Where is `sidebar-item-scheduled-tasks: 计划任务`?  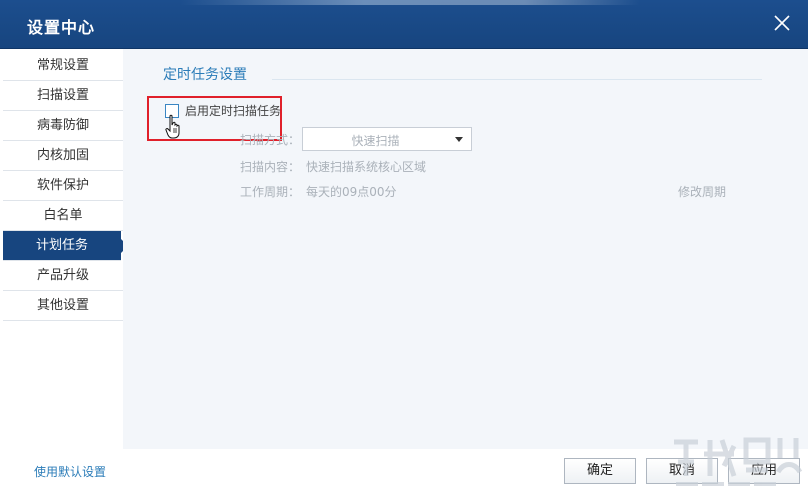 sidebar-item-scheduled-tasks: 计划任务 is located at coordinates (65, 246).